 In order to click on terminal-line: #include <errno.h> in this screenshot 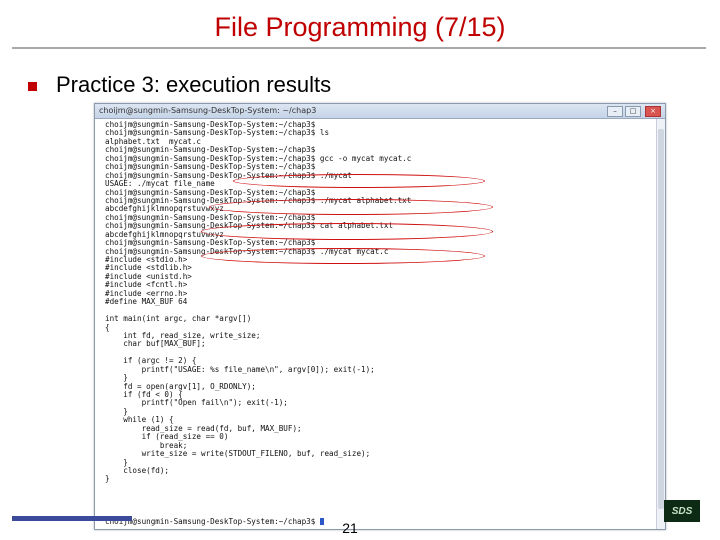, I will do `click(146, 293)`.